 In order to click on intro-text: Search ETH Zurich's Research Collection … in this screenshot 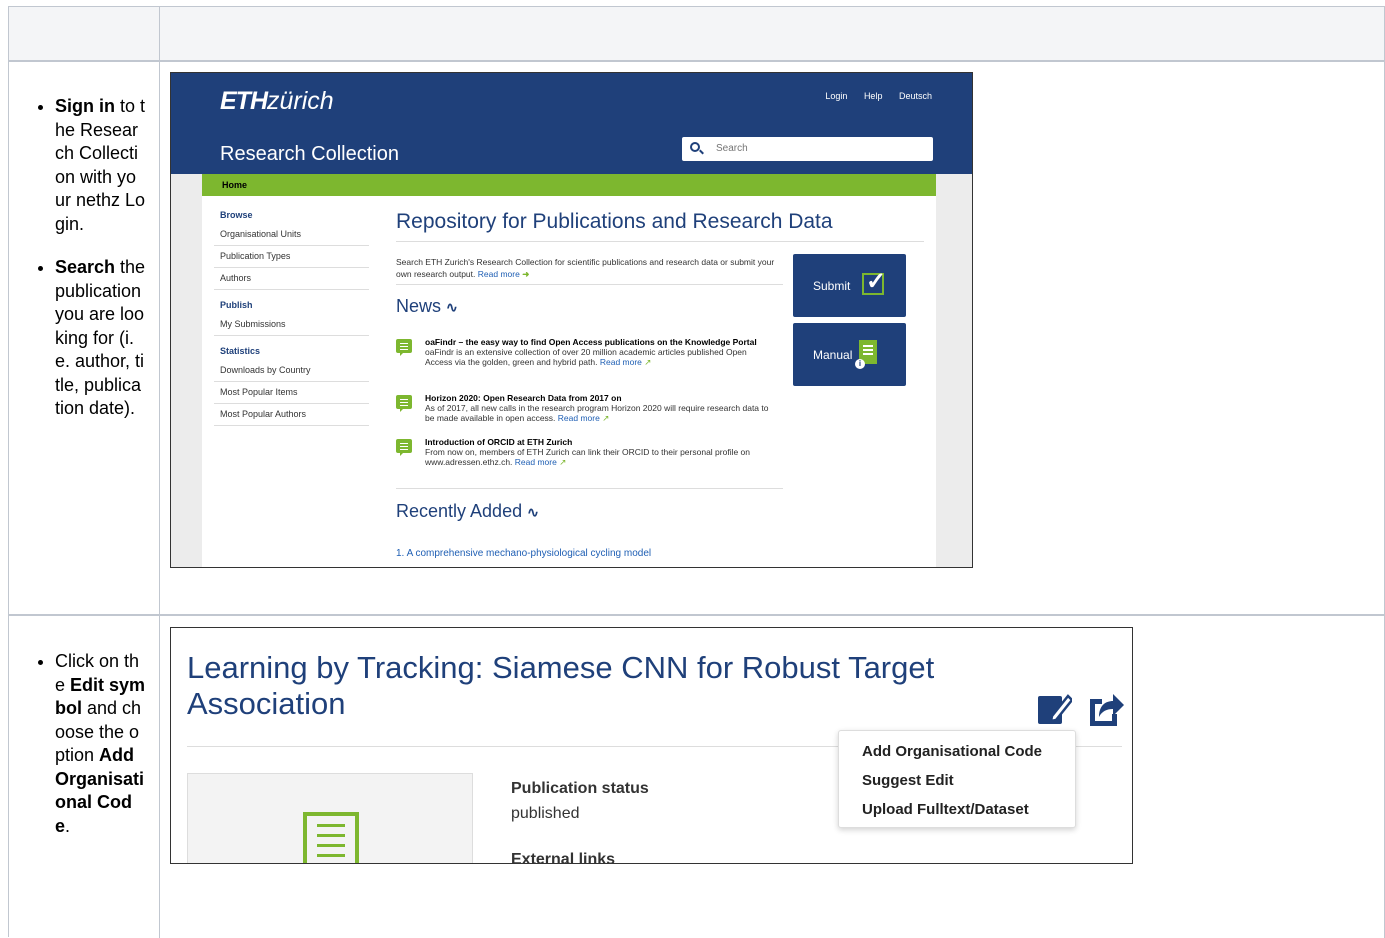, I will do `click(585, 268)`.